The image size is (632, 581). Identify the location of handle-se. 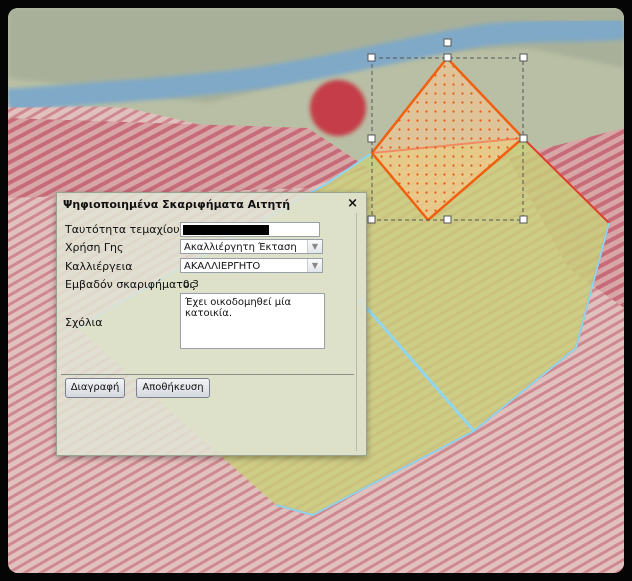
(523, 219).